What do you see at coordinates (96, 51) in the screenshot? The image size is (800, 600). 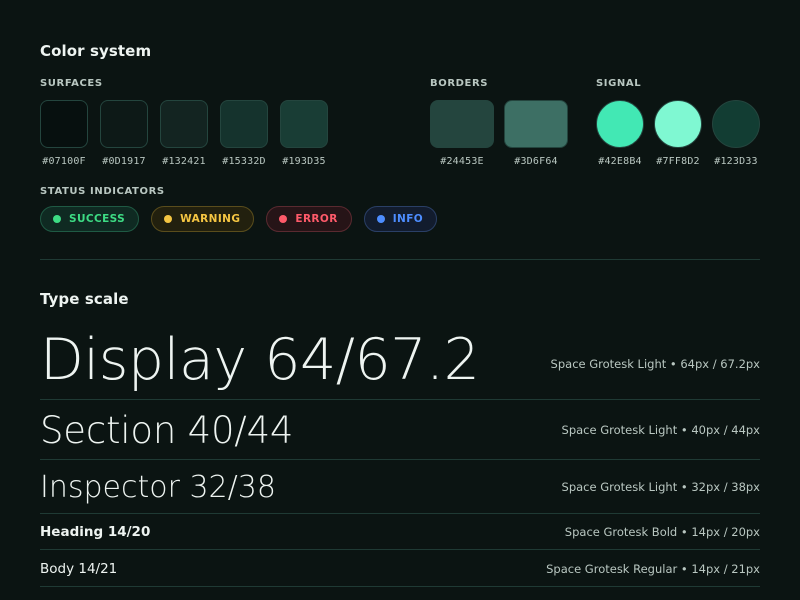 I see `color-system-title: Color system` at bounding box center [96, 51].